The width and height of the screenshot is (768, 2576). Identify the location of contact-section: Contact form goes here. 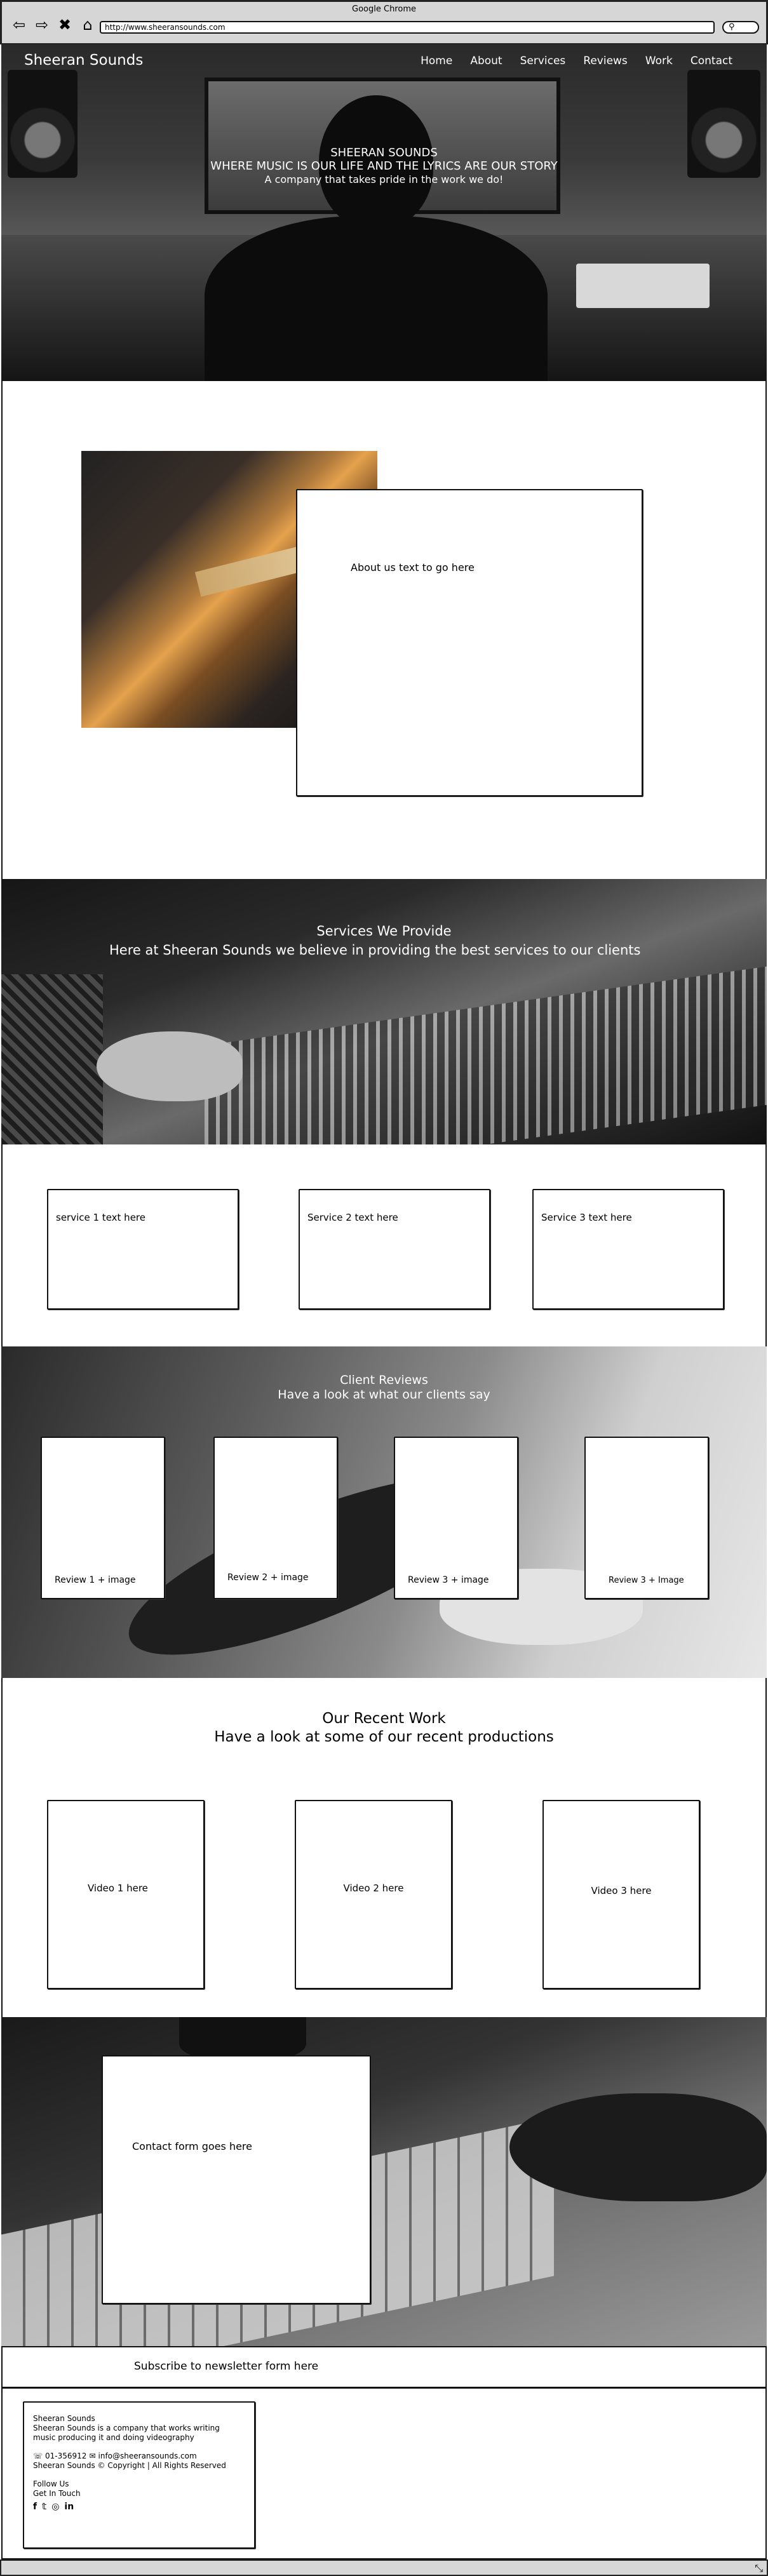
(384, 2181).